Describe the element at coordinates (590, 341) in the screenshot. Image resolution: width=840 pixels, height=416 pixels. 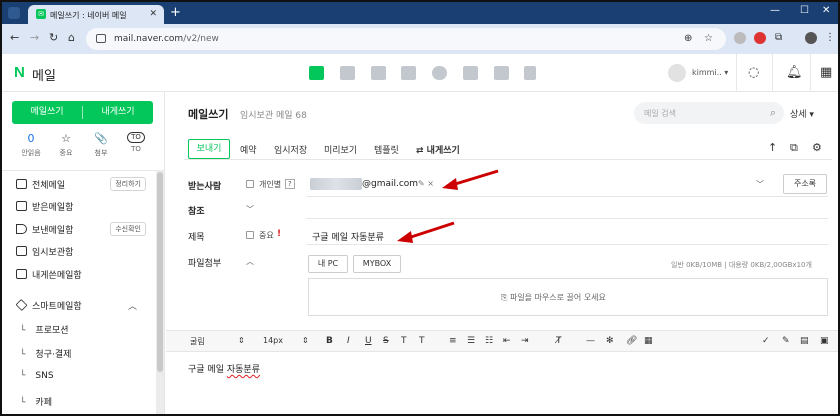
I see `horizontal-rule-icon: —` at that location.